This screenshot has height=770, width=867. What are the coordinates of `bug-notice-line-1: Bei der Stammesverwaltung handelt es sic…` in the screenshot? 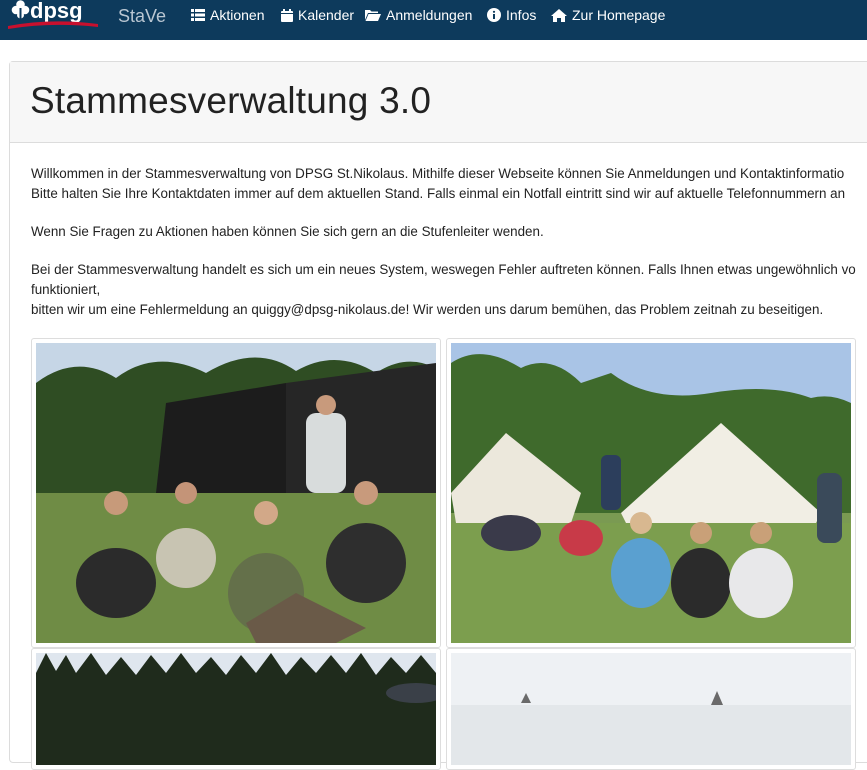 It's located at (443, 269).